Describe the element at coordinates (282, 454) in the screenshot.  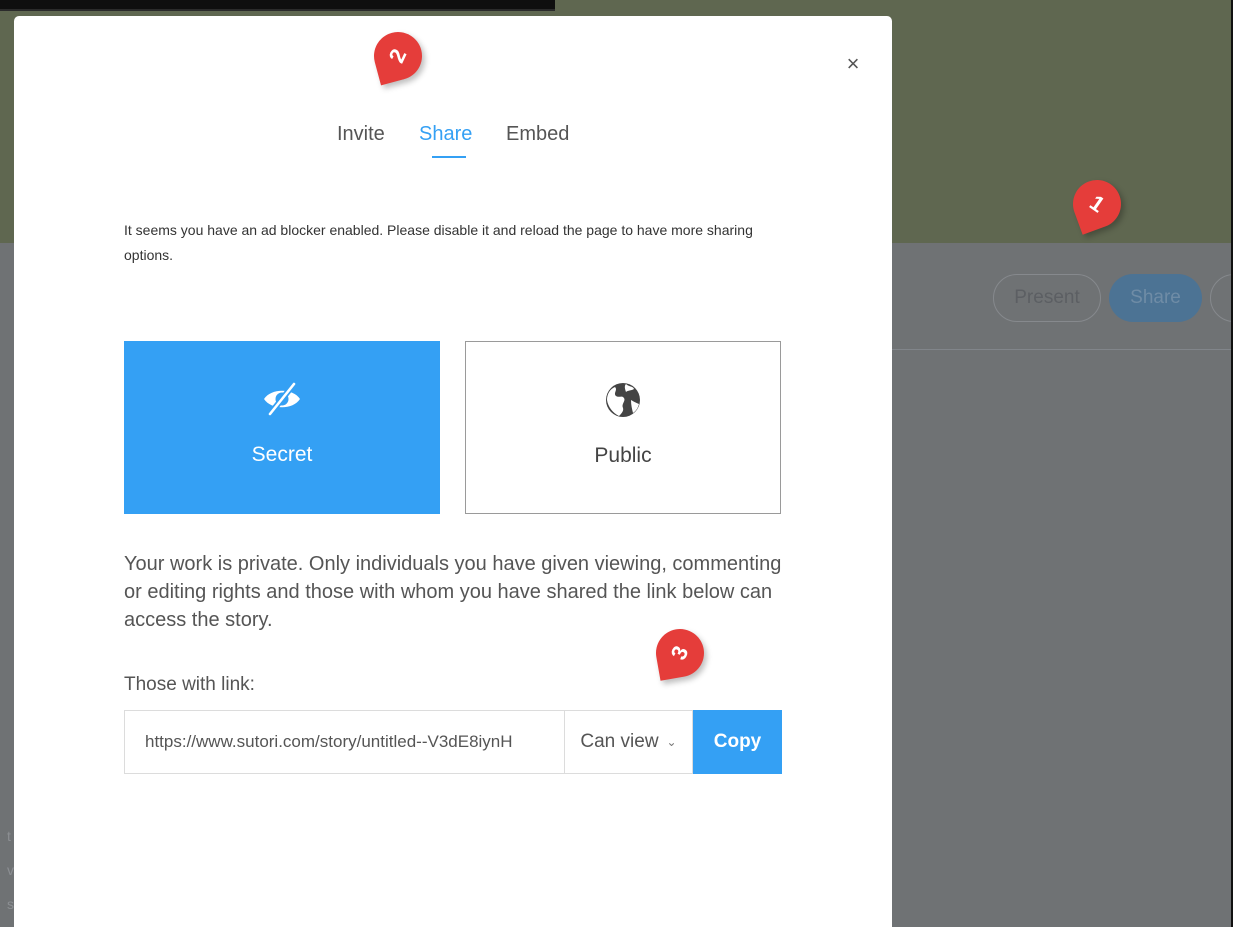
I see `secret-option-label: Secret` at that location.